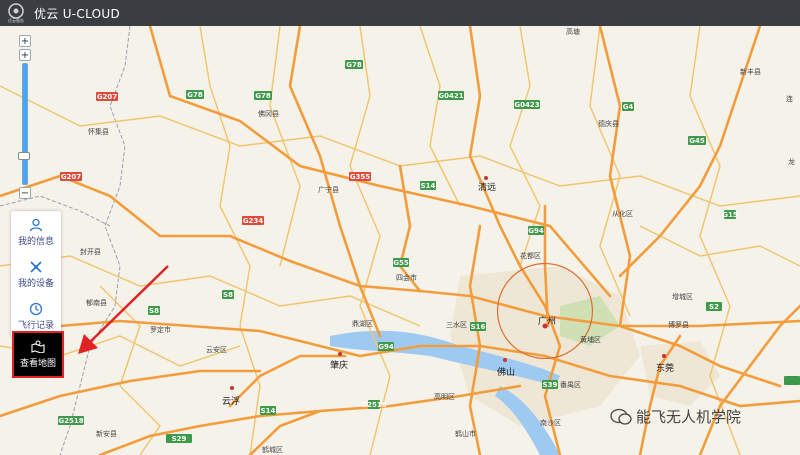  I want to click on svg-text: 云安区, so click(216, 349).